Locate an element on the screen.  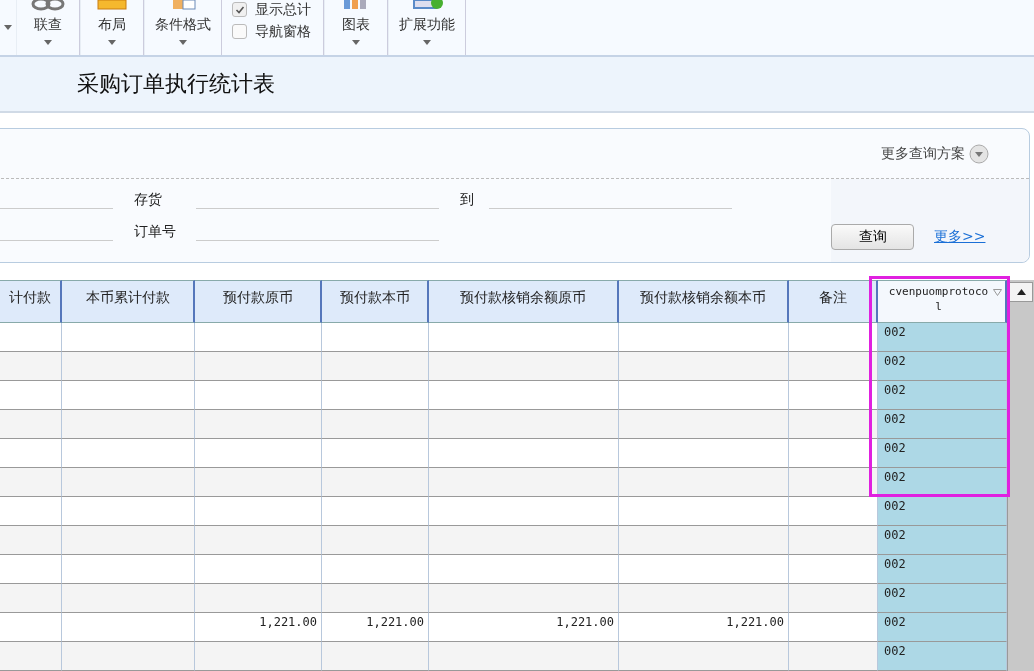
toolbar-button: 条件格式 is located at coordinates (183, 27).